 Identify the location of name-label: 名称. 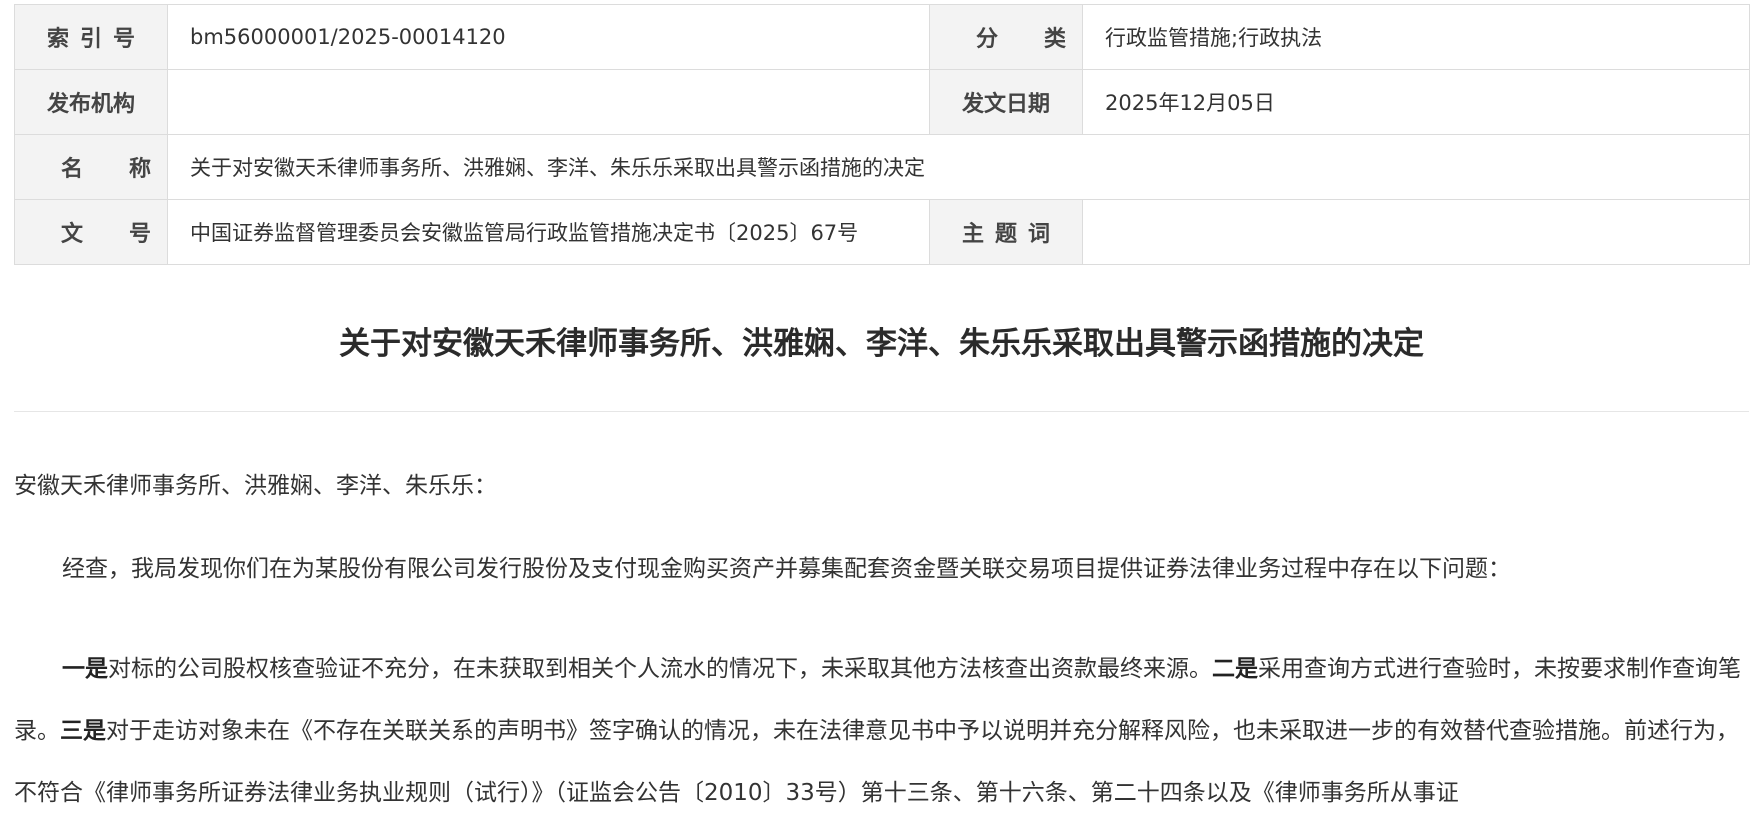
(91, 167).